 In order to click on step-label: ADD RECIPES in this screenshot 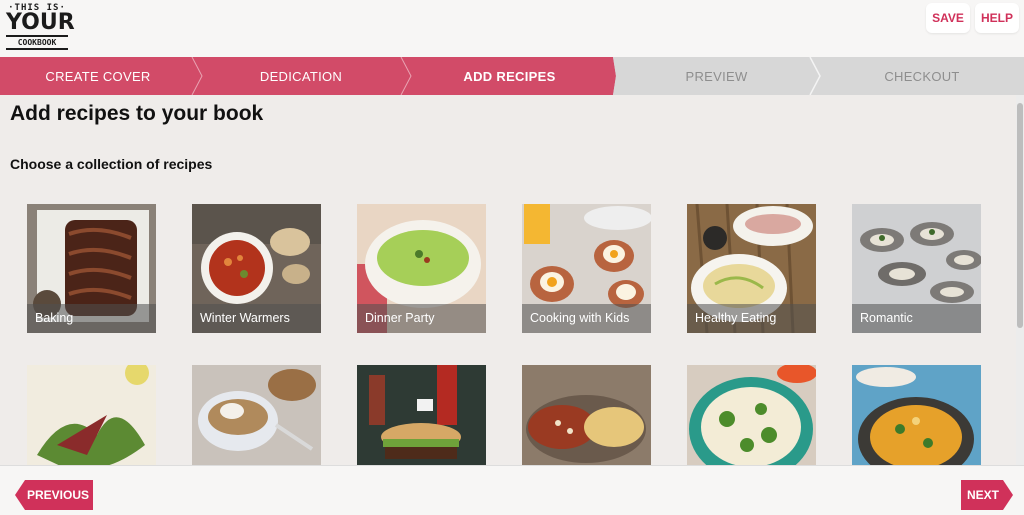, I will do `click(509, 76)`.